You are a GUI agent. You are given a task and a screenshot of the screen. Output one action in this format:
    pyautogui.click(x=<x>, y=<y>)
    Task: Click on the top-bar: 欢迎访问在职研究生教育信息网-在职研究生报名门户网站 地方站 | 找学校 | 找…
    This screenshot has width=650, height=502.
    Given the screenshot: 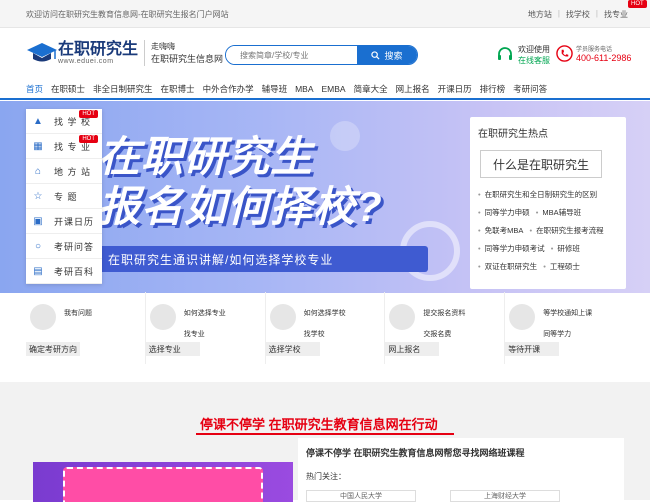 What is the action you would take?
    pyautogui.click(x=325, y=14)
    